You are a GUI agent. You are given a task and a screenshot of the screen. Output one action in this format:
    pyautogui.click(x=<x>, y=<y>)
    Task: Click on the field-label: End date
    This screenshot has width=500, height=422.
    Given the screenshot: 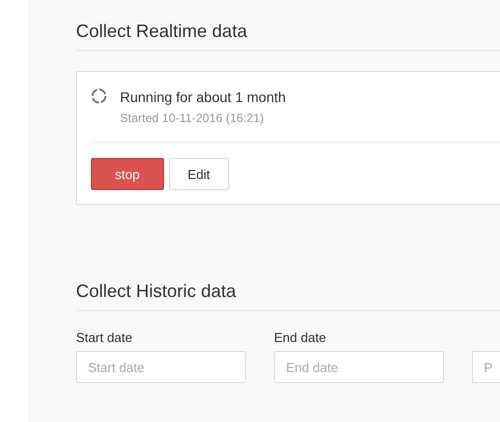 What is the action you would take?
    pyautogui.click(x=301, y=338)
    